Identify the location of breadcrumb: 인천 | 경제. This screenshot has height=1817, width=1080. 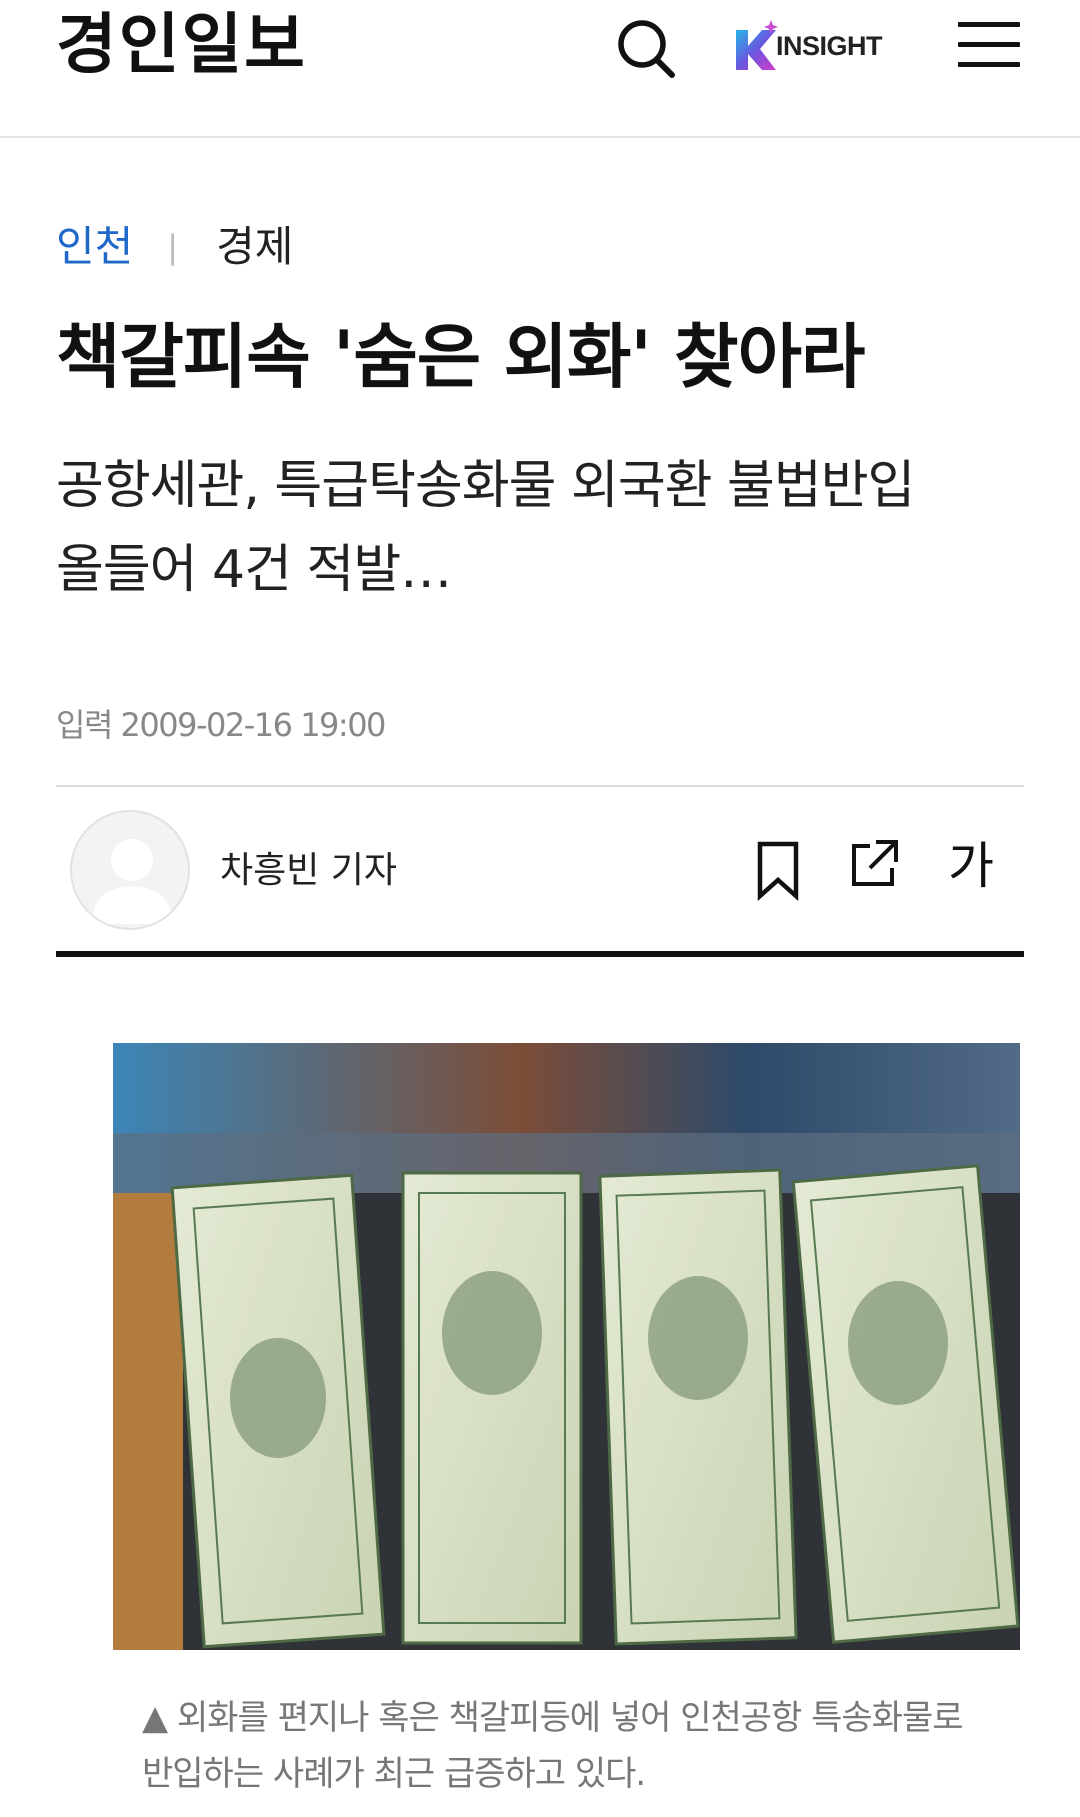
(174, 247).